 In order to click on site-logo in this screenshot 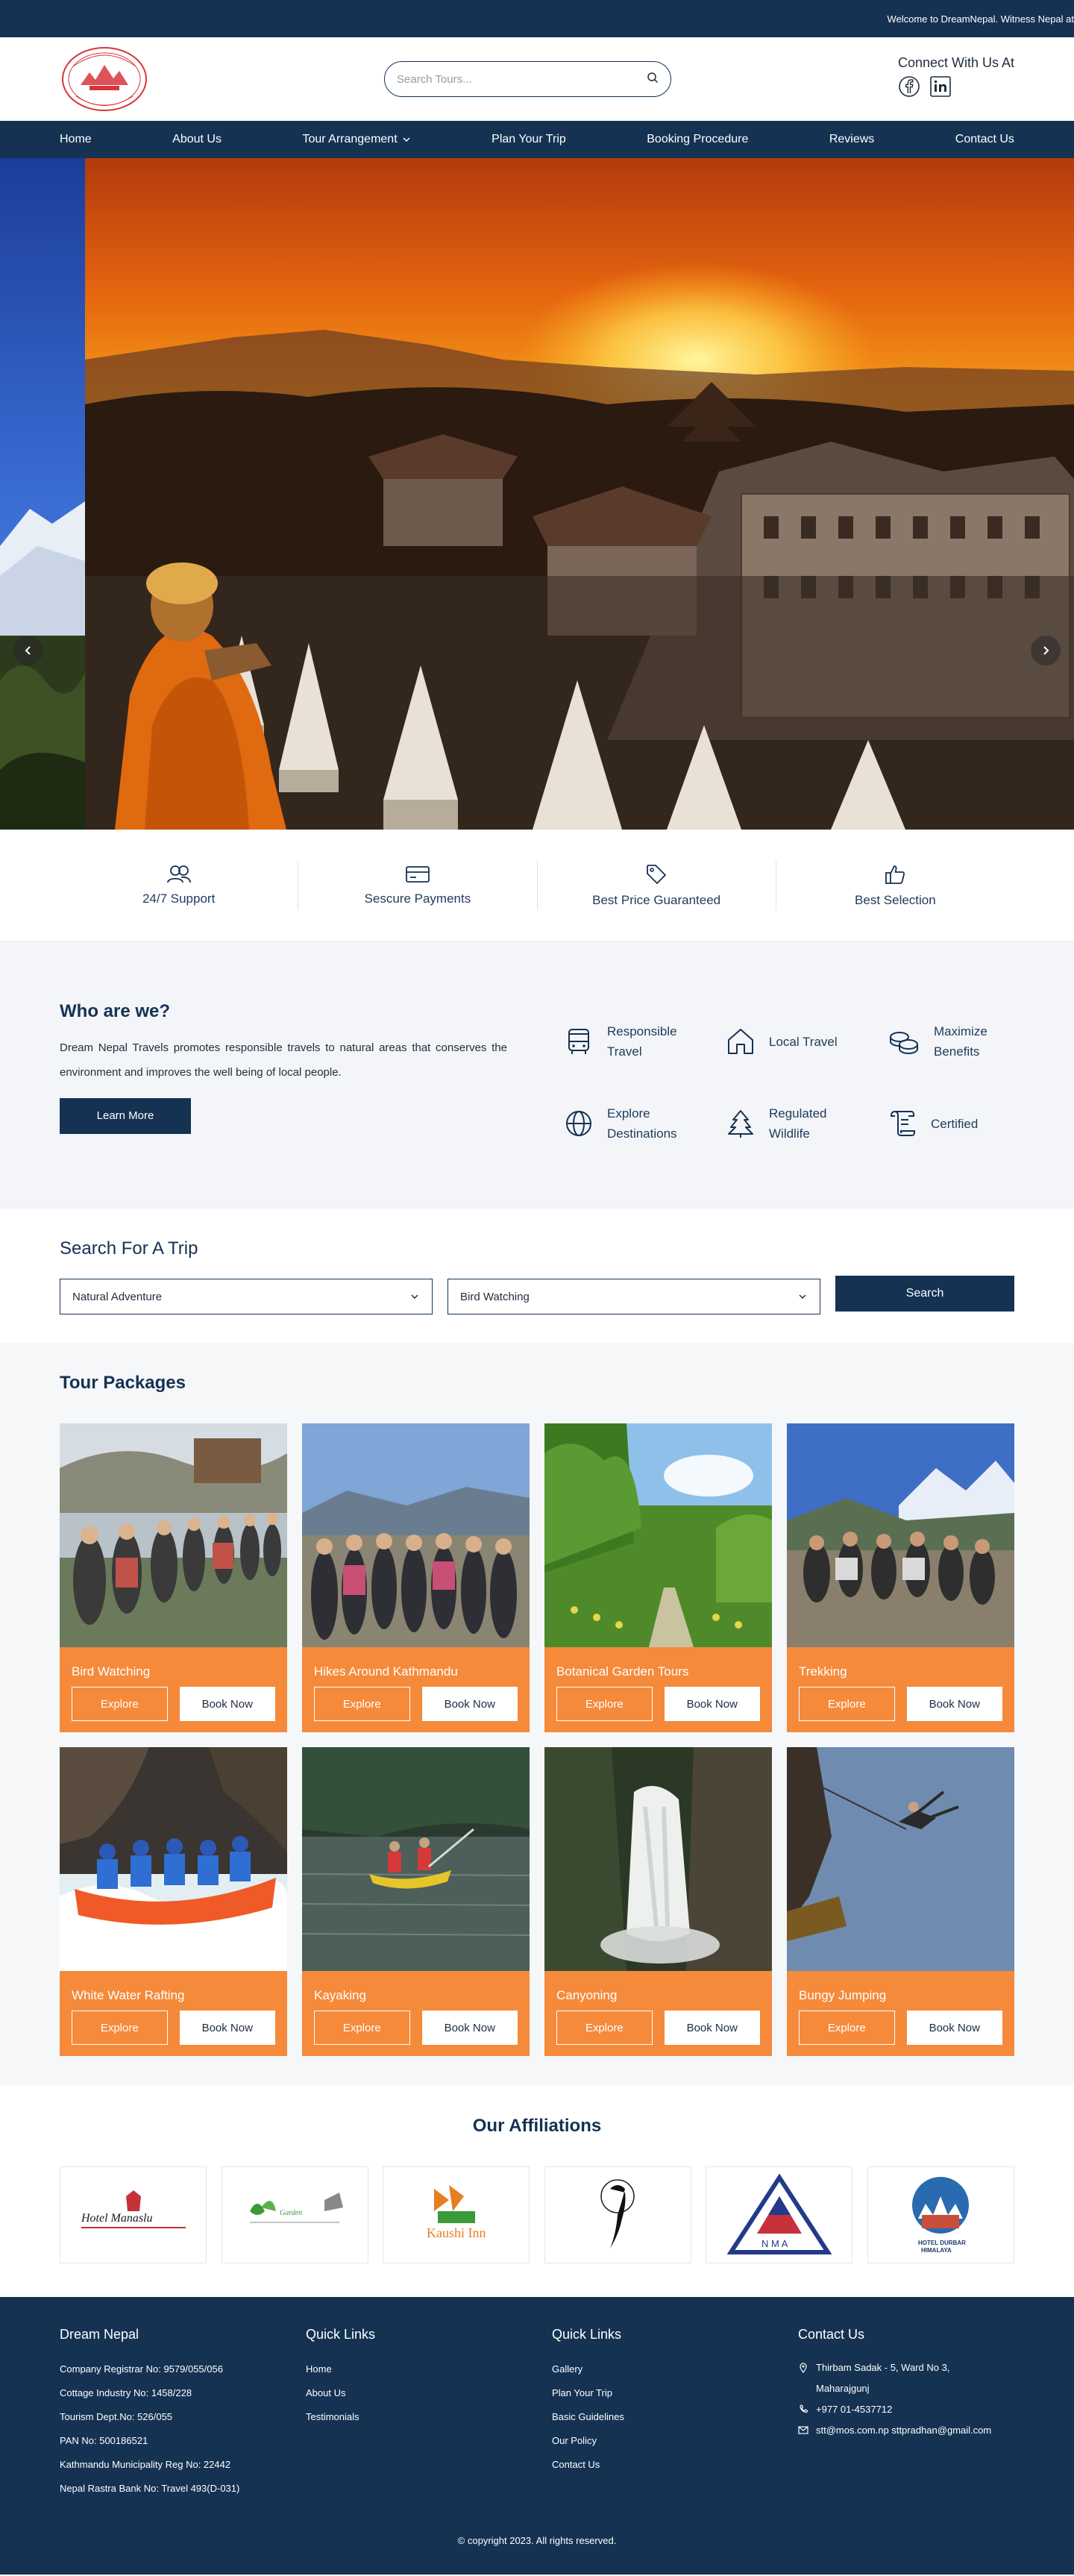, I will do `click(104, 79)`.